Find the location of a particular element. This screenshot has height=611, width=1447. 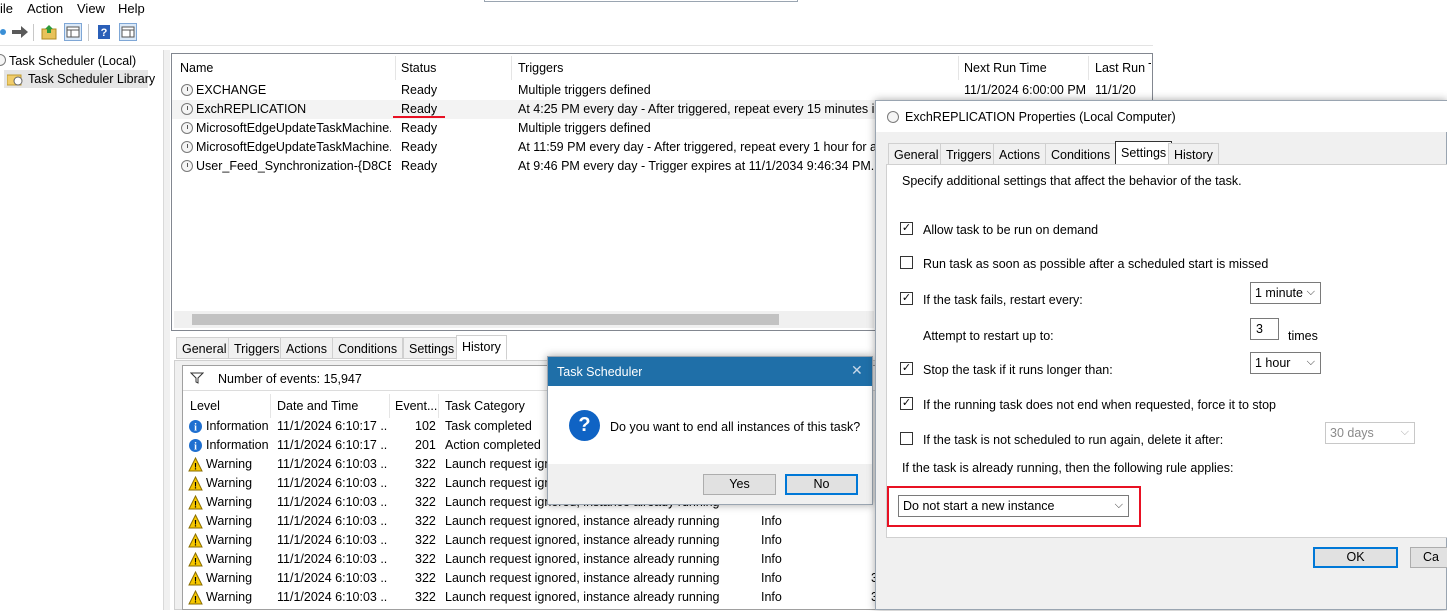

tree-root-label: Task Scheduler (Local) is located at coordinates (72, 61).